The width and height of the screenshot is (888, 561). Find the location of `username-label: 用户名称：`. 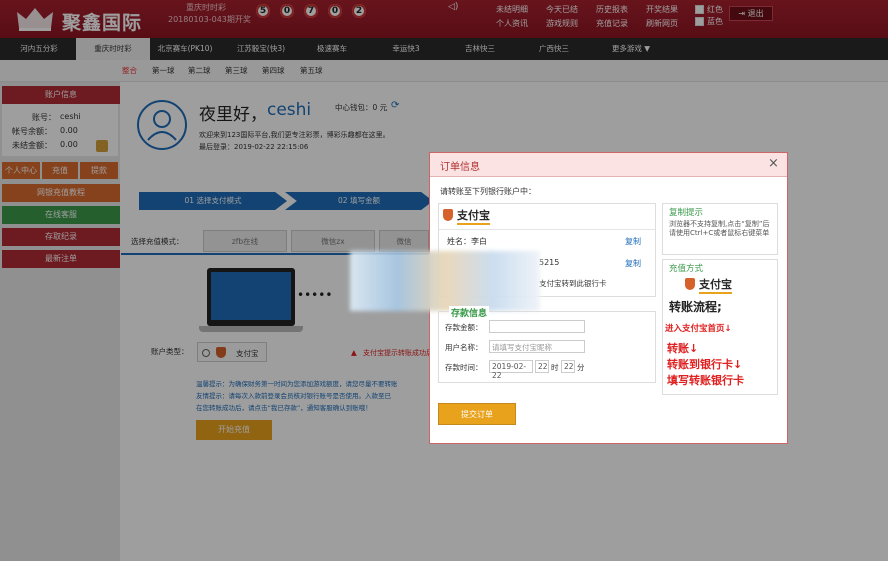

username-label: 用户名称： is located at coordinates (464, 347).